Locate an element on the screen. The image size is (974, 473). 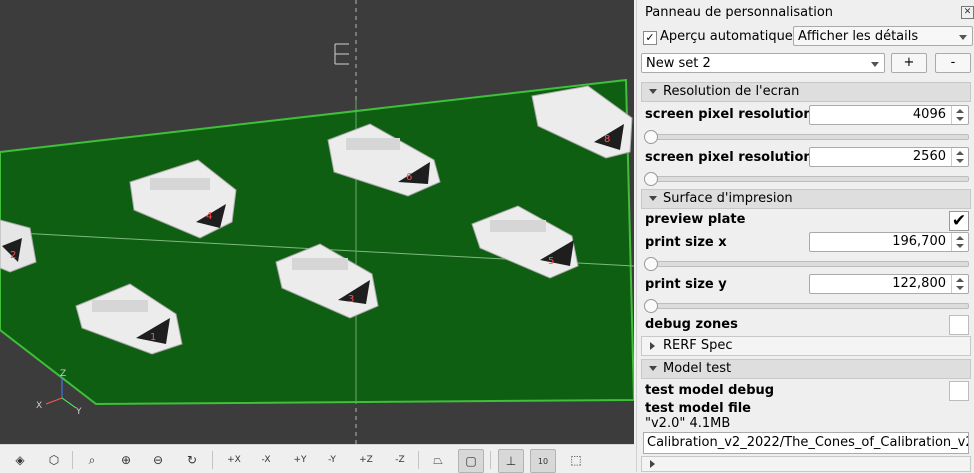
preview-plate-label: preview plate is located at coordinates (695, 219).